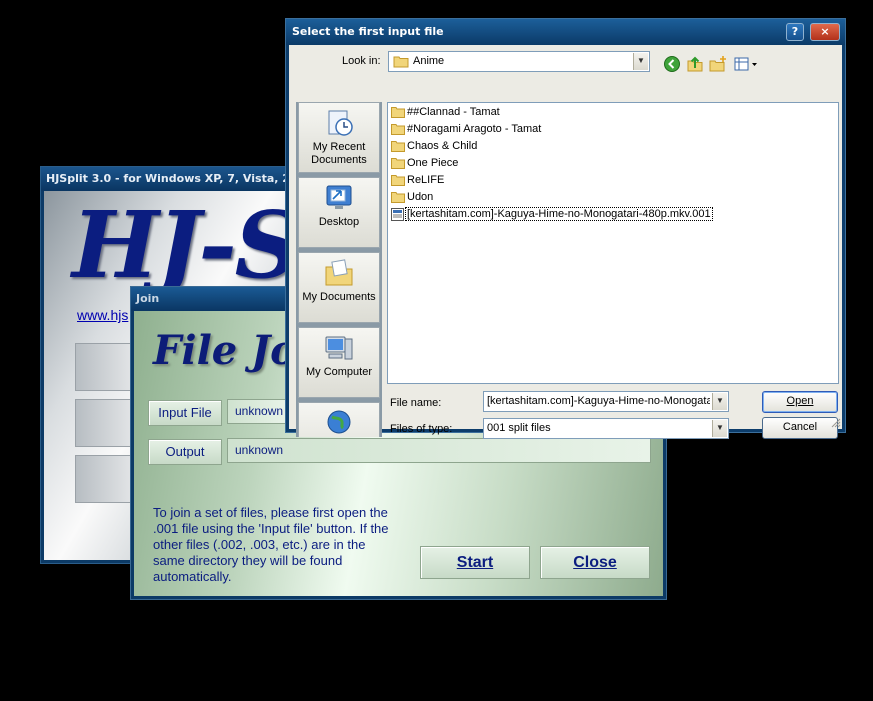  I want to click on hjsplit-split-button, so click(105, 367).